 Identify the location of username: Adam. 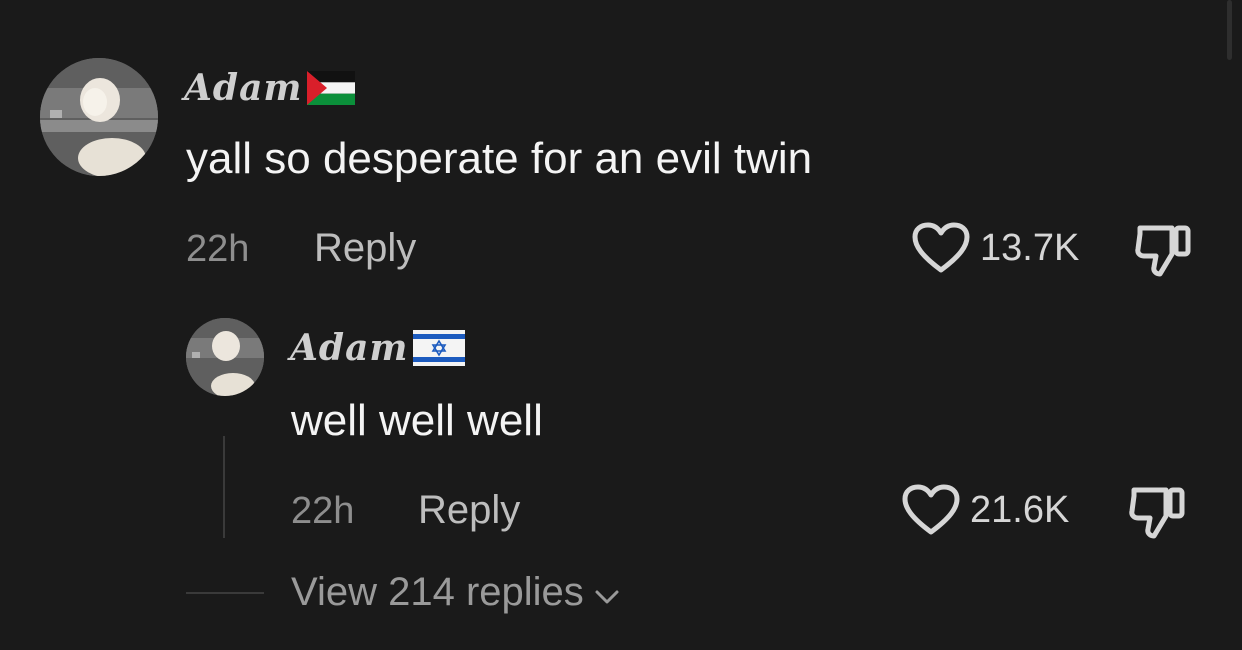
(269, 88).